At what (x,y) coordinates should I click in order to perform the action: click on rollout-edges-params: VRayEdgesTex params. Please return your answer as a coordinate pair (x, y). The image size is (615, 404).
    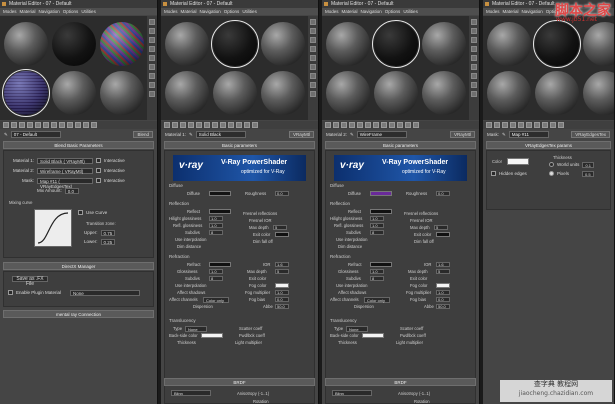
    Looking at the image, I should click on (548, 145).